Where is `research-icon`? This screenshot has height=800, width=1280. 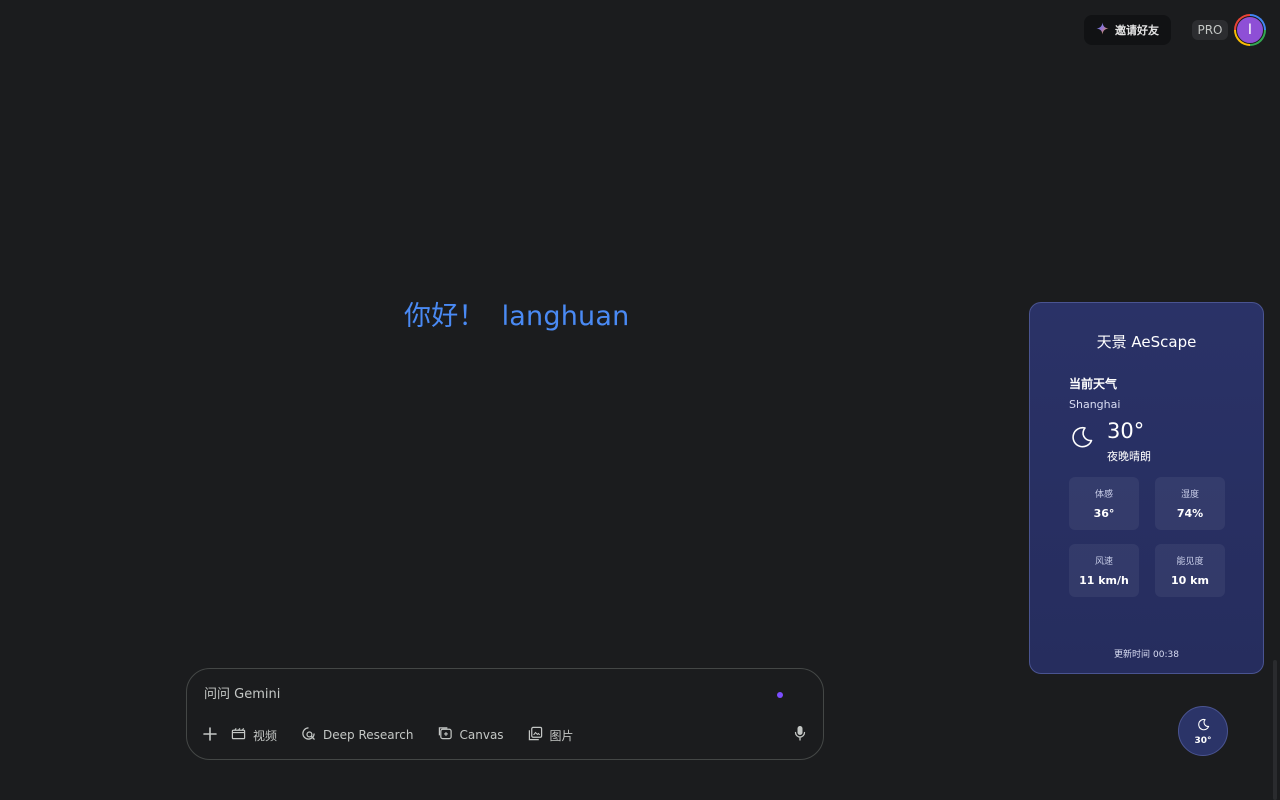 research-icon is located at coordinates (308, 735).